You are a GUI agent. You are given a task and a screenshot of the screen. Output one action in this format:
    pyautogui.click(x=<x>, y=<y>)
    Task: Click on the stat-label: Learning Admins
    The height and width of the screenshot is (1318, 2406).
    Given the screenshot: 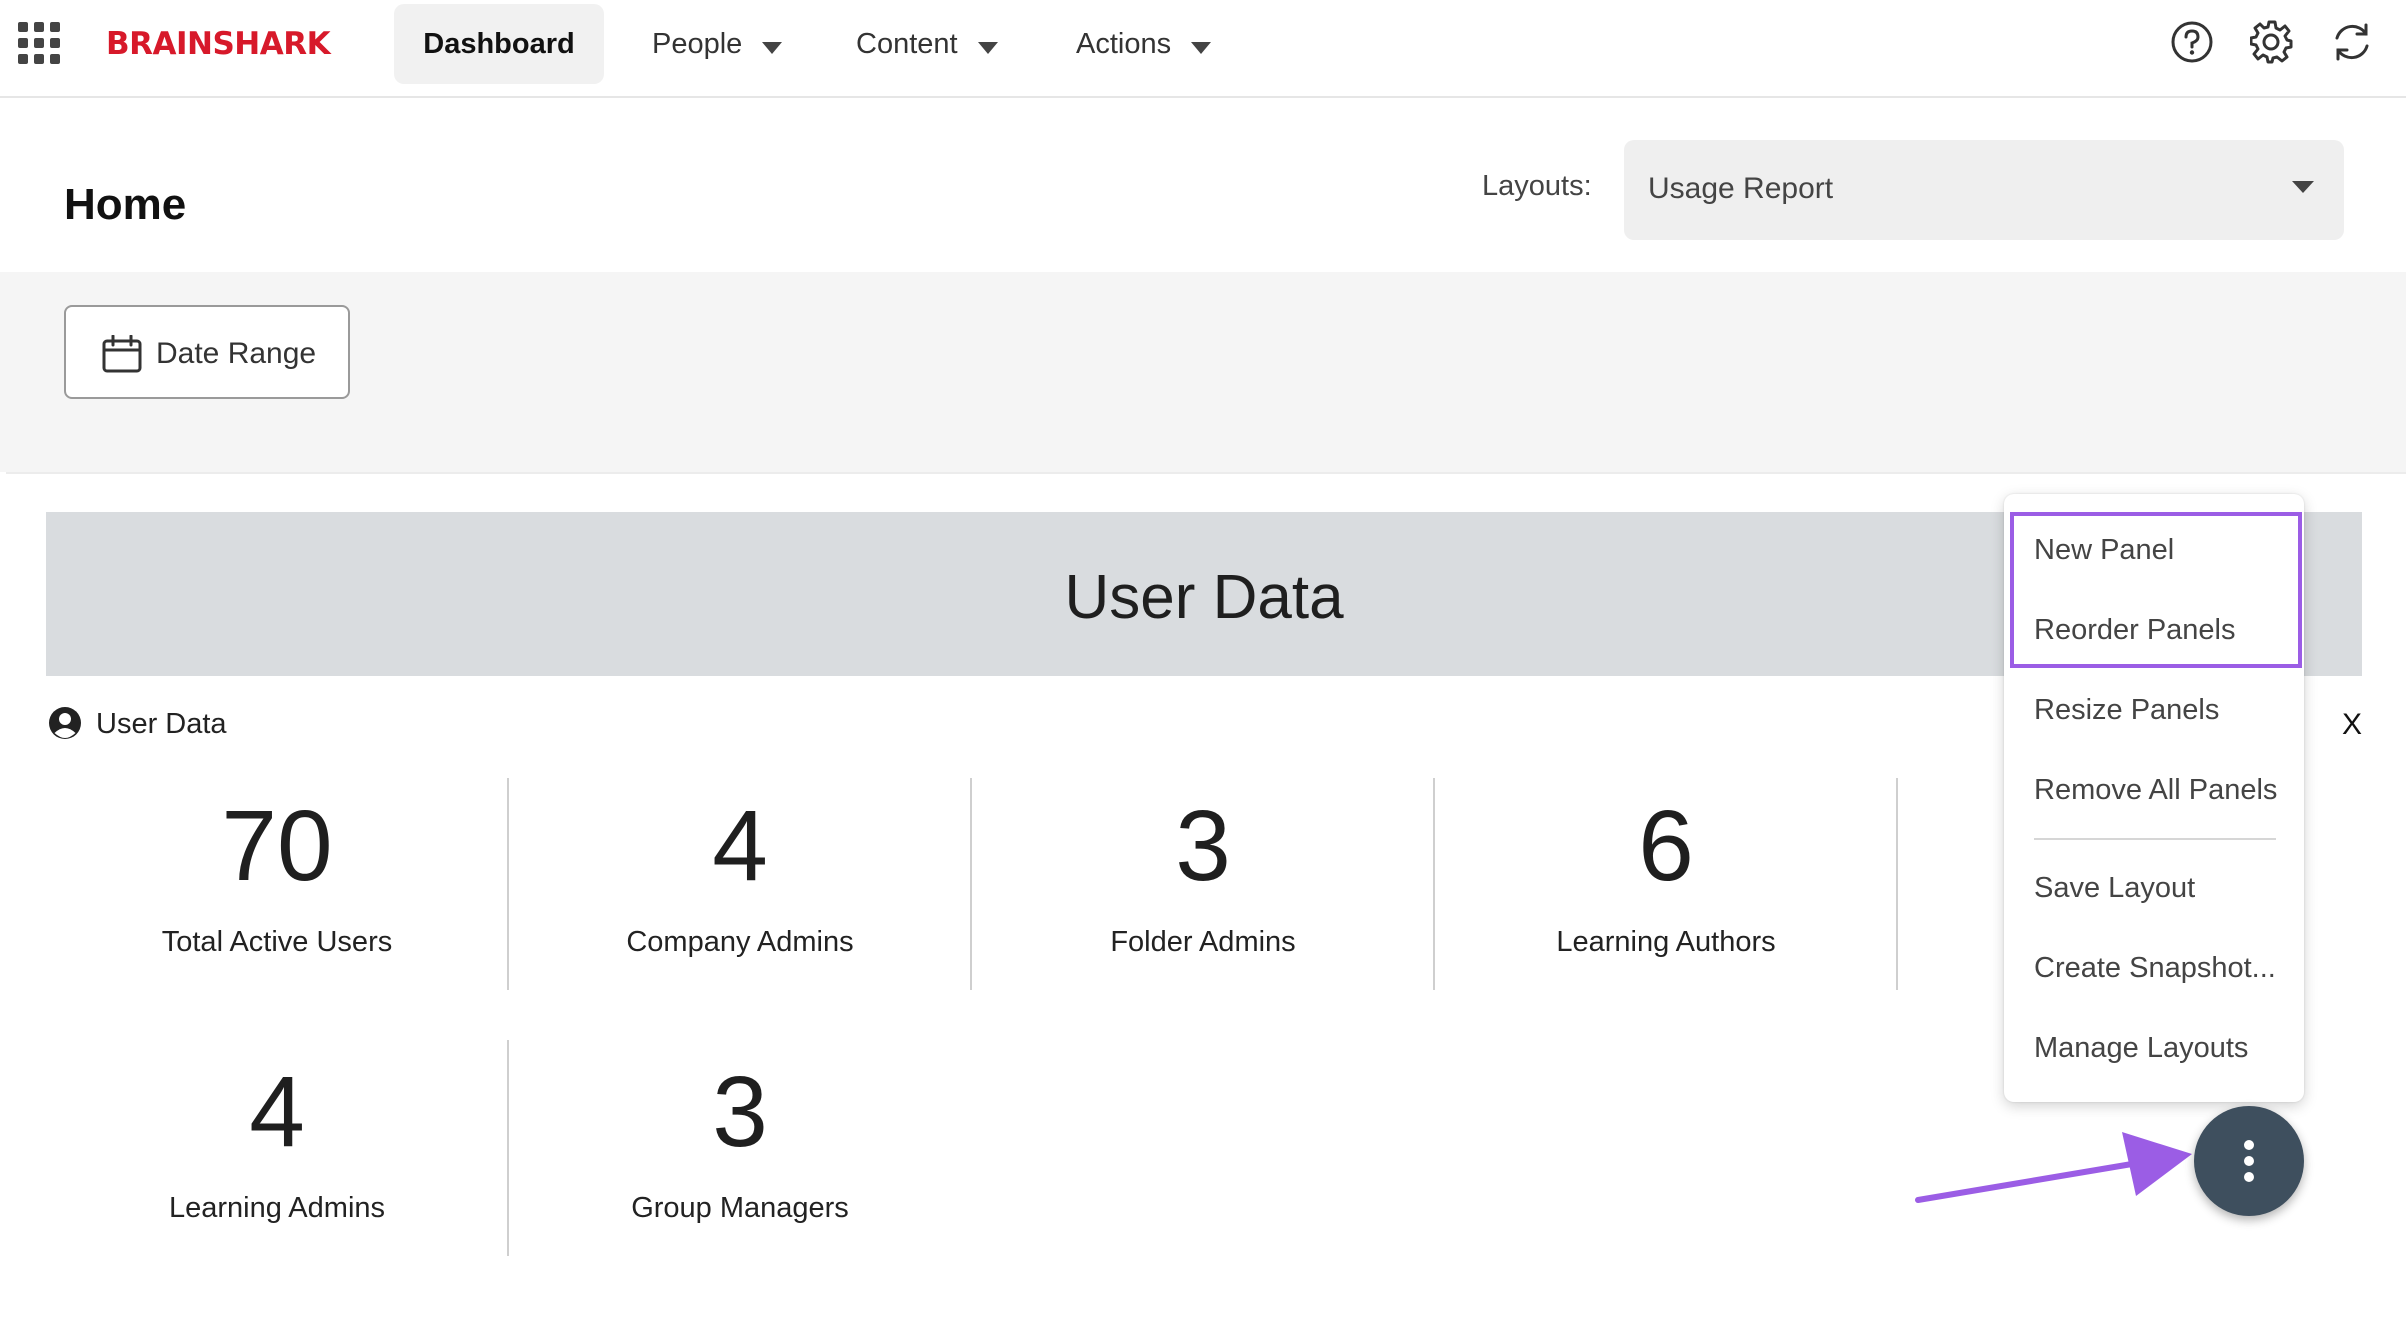 What is the action you would take?
    pyautogui.click(x=277, y=1208)
    